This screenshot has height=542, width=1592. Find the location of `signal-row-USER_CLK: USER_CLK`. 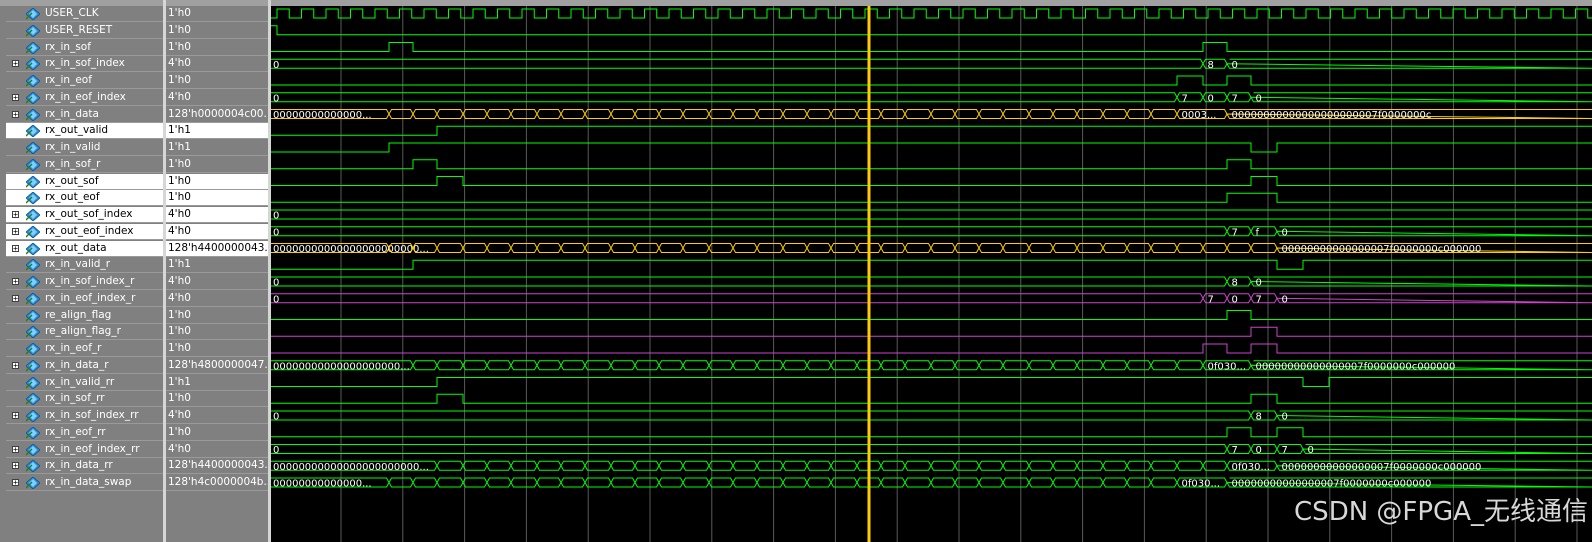

signal-row-USER_CLK: USER_CLK is located at coordinates (84, 14).